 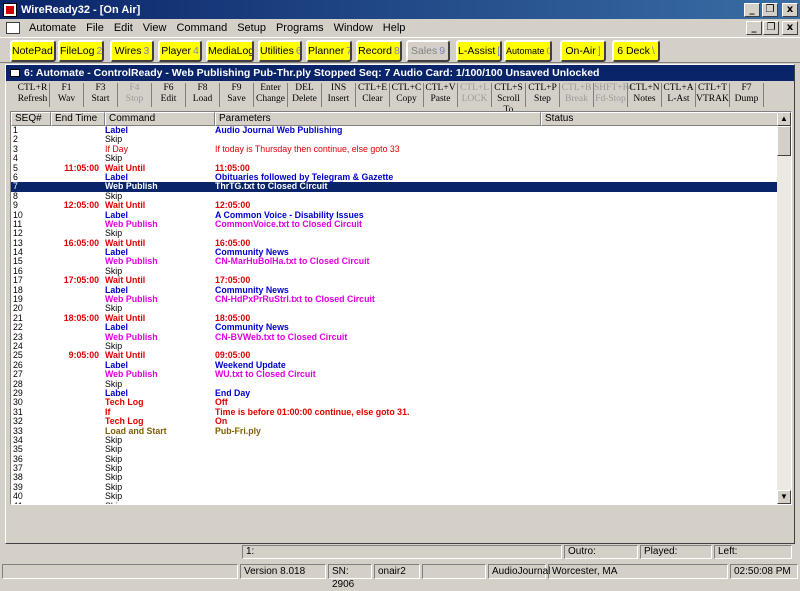 I want to click on fkey-copy-button: CTL+C Copy, so click(x=407, y=95).